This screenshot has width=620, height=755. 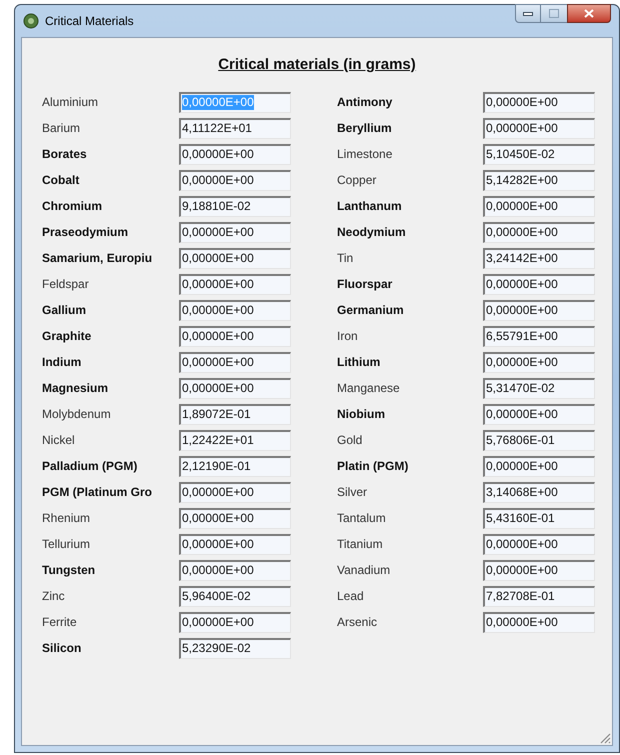 What do you see at coordinates (365, 128) in the screenshot?
I see `material-label: Beryllium` at bounding box center [365, 128].